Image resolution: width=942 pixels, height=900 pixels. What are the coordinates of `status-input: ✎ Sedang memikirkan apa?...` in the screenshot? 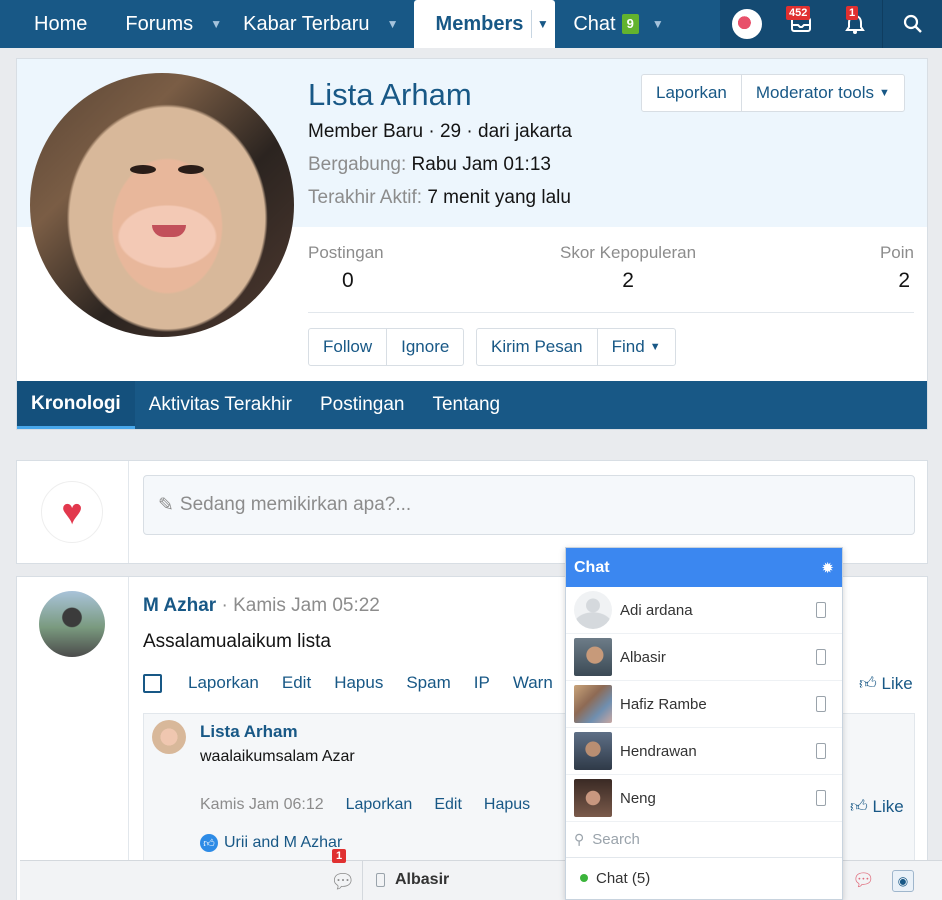 It's located at (529, 505).